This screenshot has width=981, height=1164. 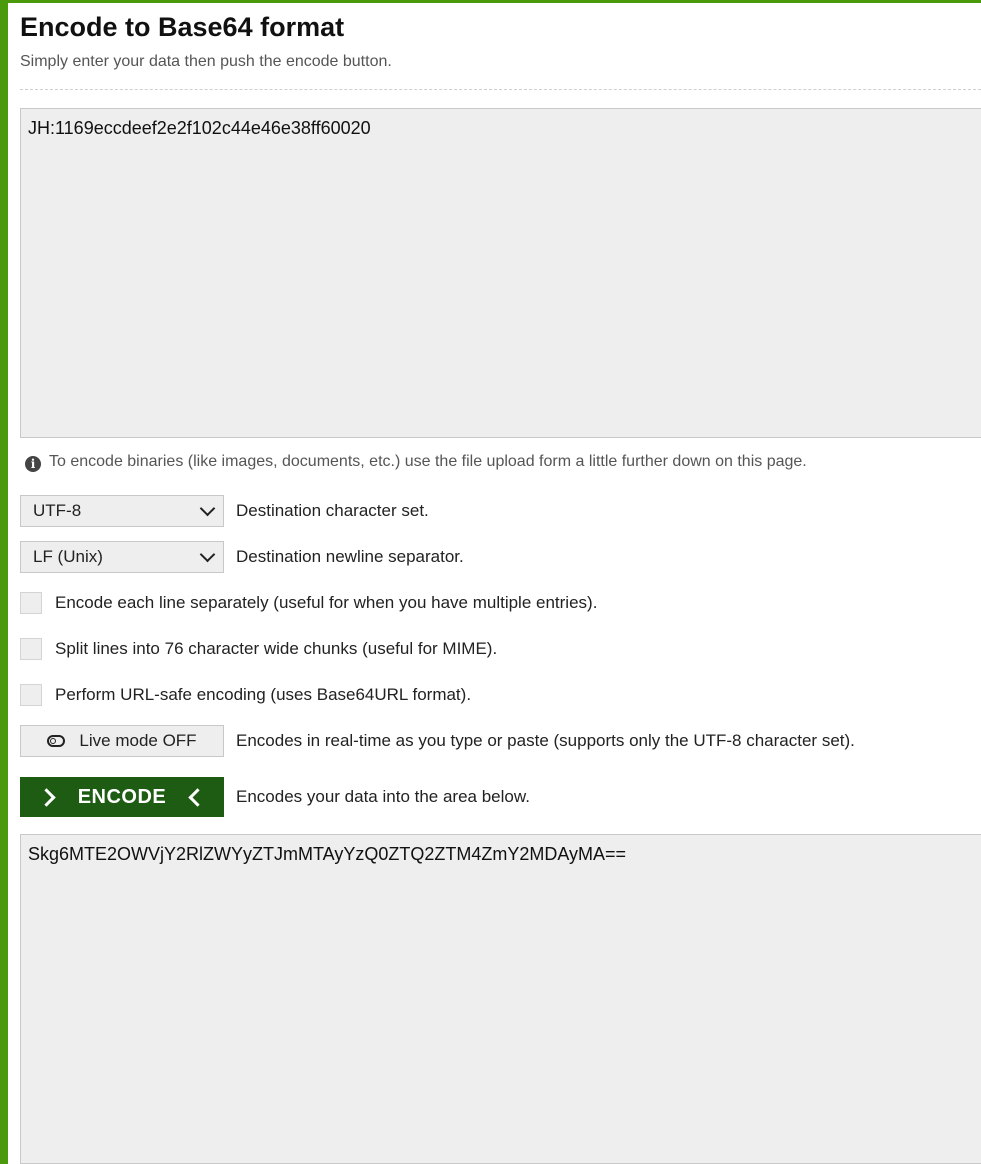 What do you see at coordinates (494, 1) in the screenshot?
I see `top-accent-bar` at bounding box center [494, 1].